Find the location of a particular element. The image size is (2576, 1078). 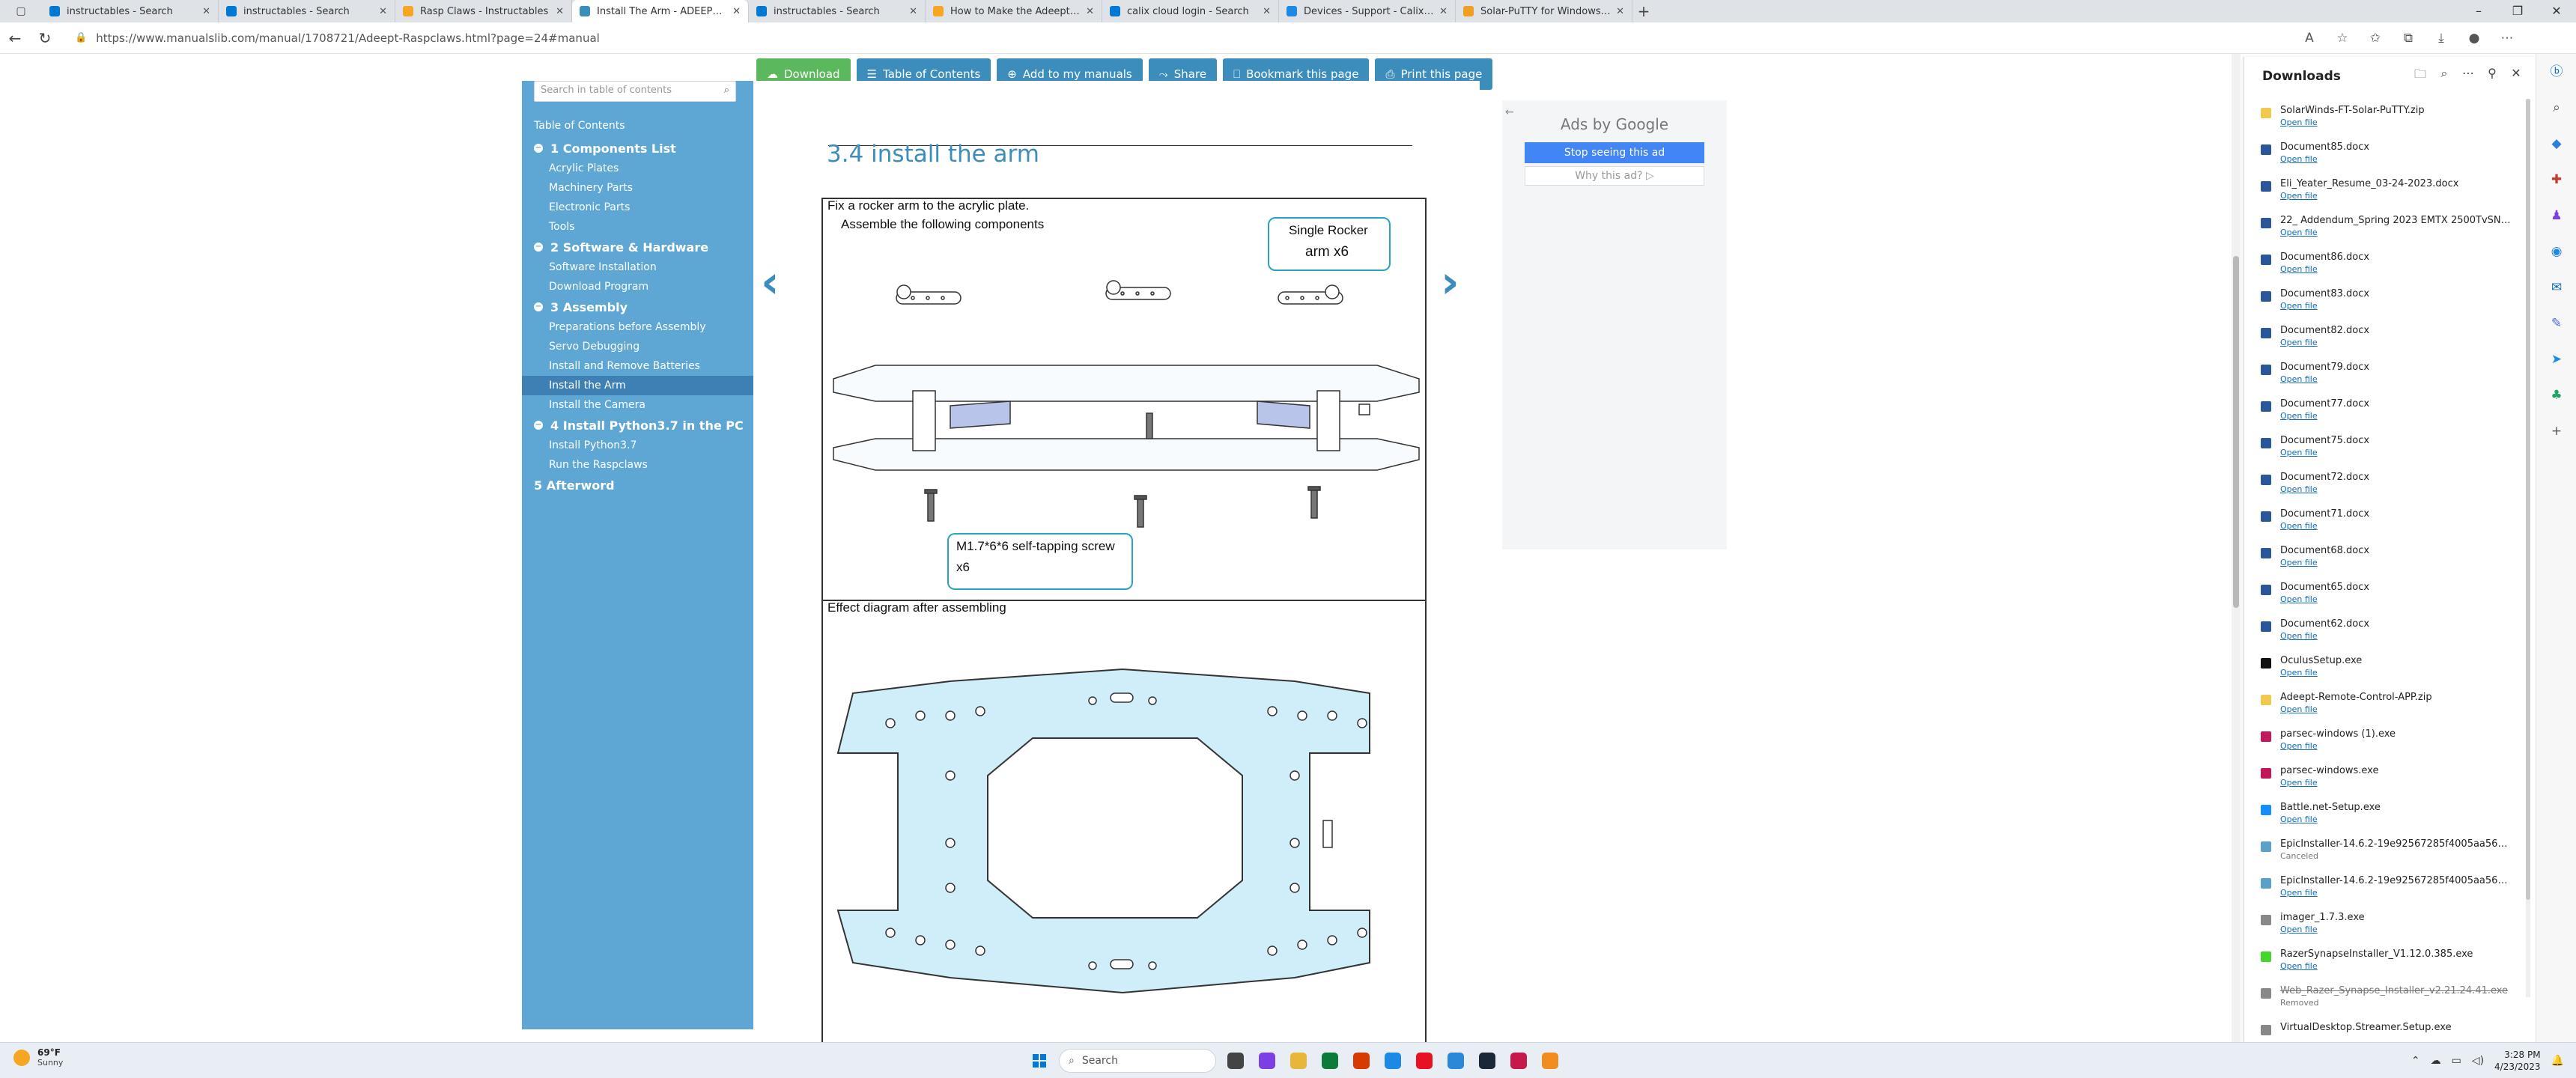

tab-7: Devices - Support - Calix Cloud ✕ is located at coordinates (1367, 11).